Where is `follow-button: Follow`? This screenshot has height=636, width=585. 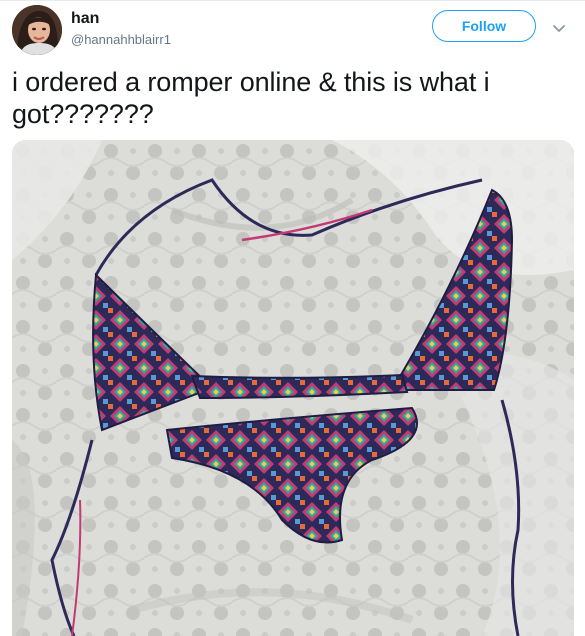 follow-button: Follow is located at coordinates (484, 26).